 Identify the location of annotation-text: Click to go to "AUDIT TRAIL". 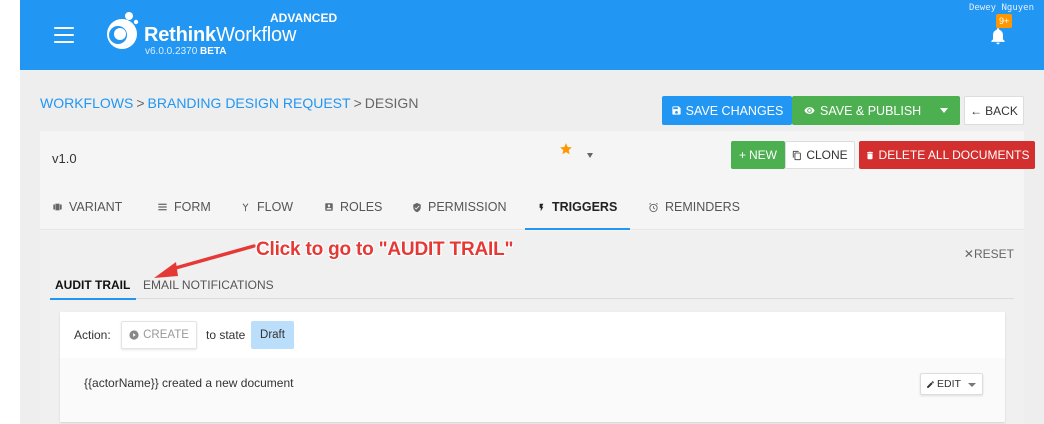
(385, 249).